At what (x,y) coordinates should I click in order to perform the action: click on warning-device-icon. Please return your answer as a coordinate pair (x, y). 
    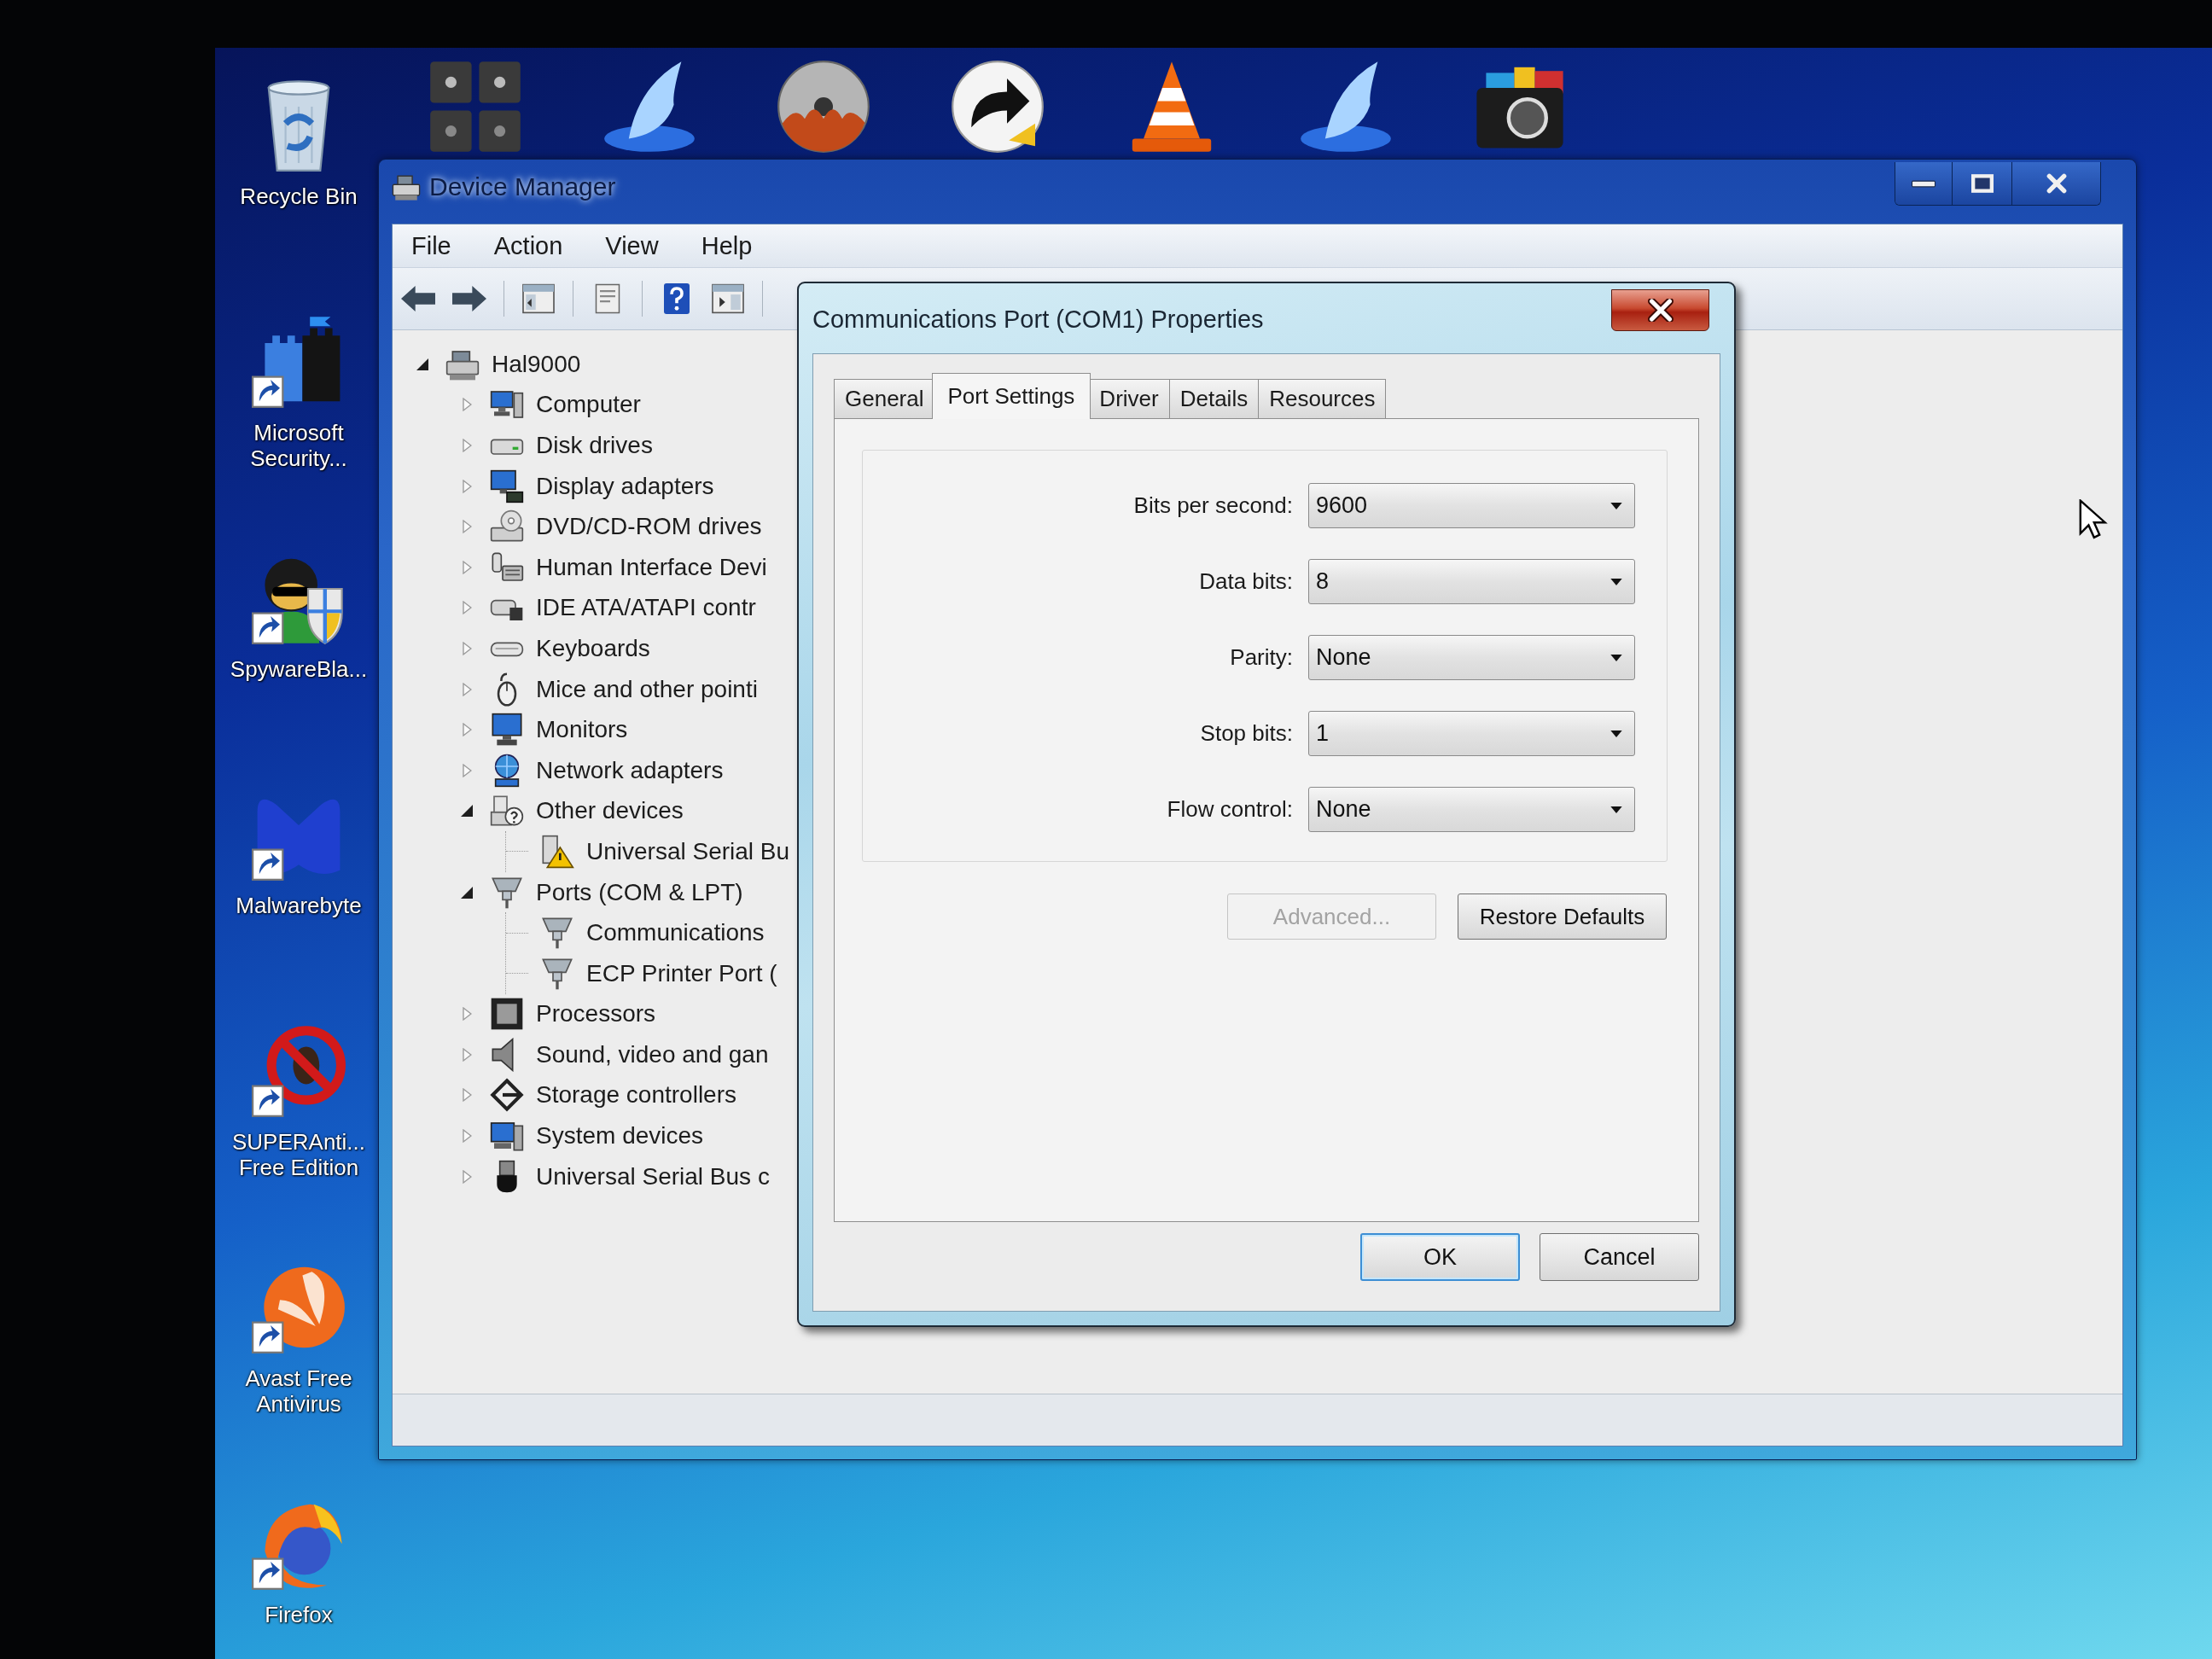
    Looking at the image, I should click on (557, 851).